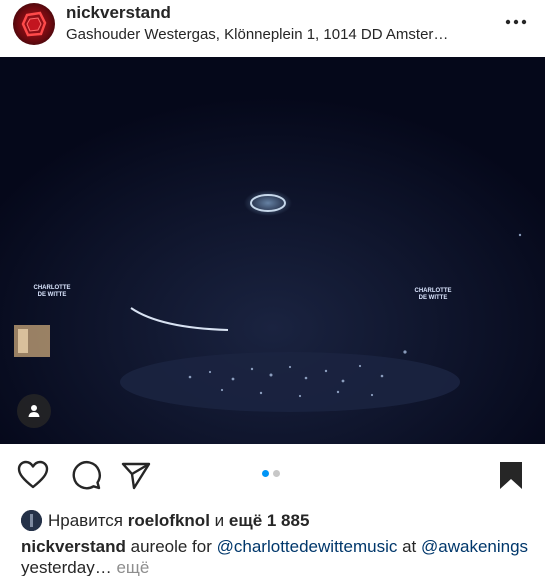 Image resolution: width=545 pixels, height=576 pixels. I want to click on avatar, so click(34, 24).